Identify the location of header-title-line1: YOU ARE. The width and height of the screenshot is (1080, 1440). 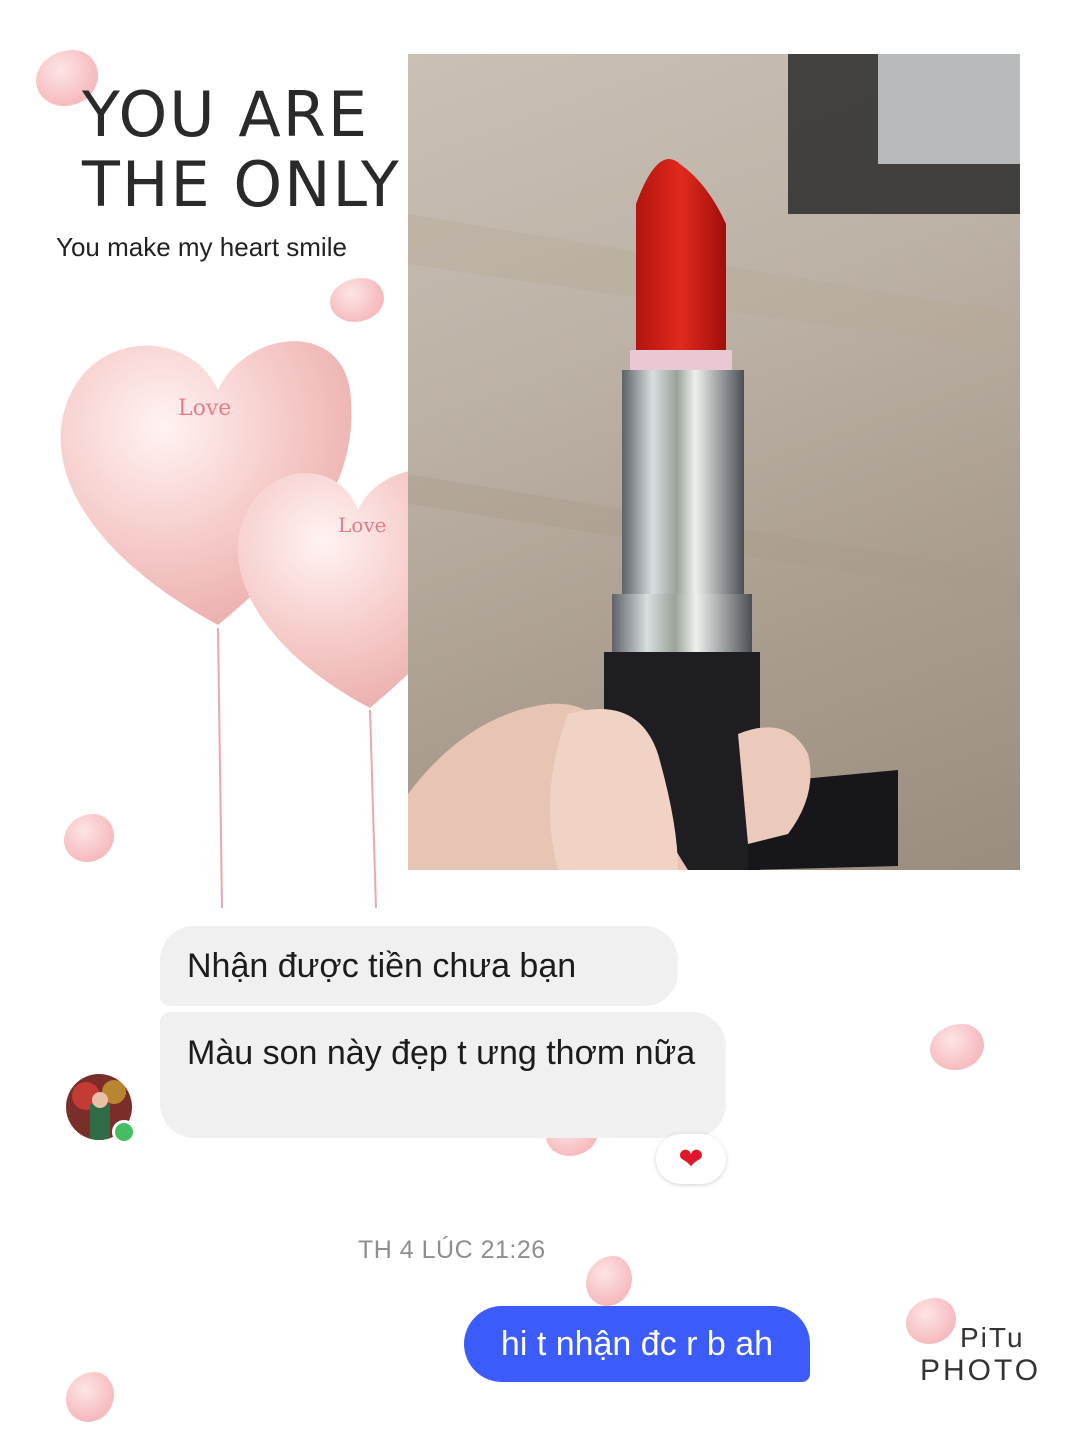
(226, 114).